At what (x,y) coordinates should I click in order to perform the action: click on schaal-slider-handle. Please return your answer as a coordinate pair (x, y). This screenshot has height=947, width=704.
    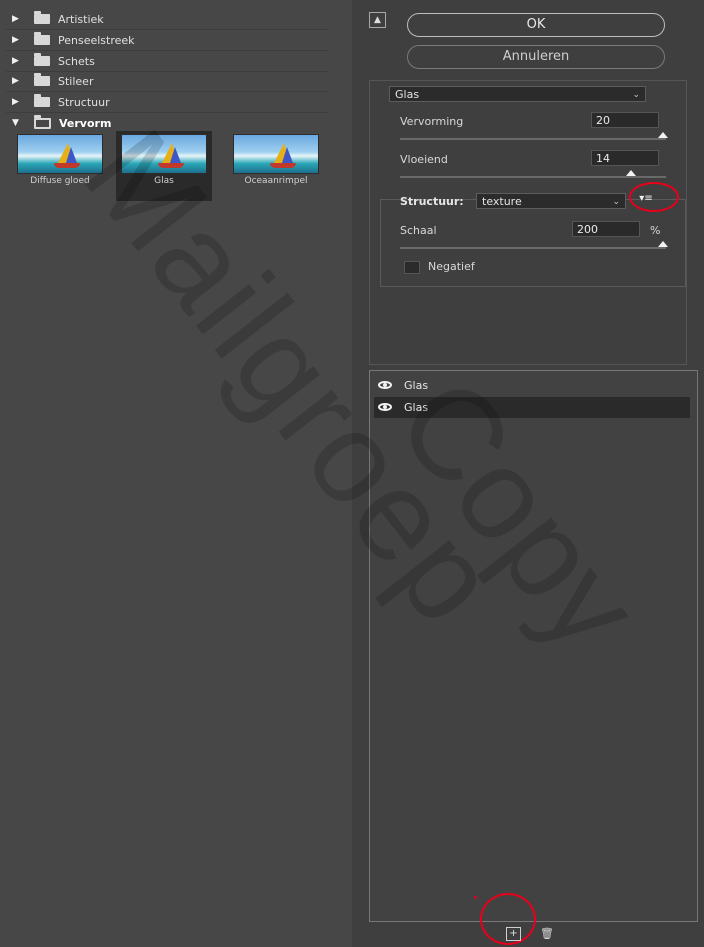
    Looking at the image, I should click on (663, 244).